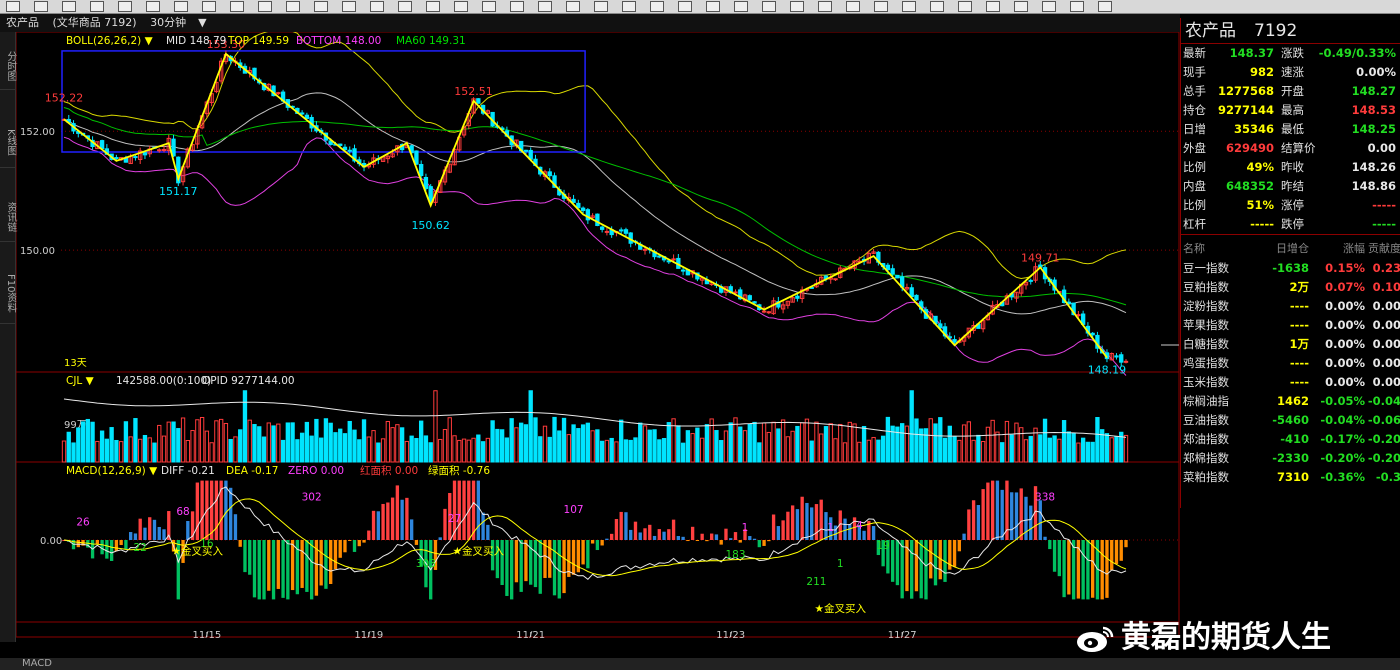  Describe the element at coordinates (1342, 439) in the screenshot. I see `index-change-pct: -0.17%` at that location.